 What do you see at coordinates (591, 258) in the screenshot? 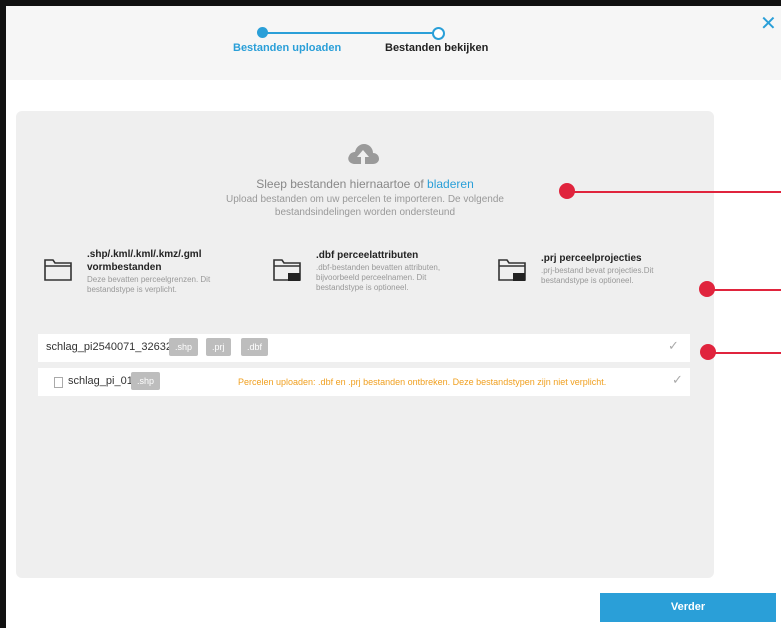
I see `filetype-3-title: .prj perceelprojecties` at bounding box center [591, 258].